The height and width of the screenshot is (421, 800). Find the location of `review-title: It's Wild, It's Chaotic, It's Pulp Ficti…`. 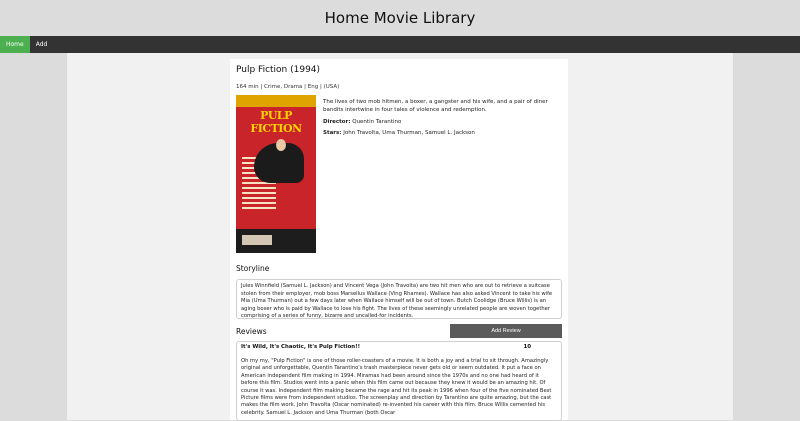

review-title: It's Wild, It's Chaotic, It's Pulp Ficti… is located at coordinates (301, 347).